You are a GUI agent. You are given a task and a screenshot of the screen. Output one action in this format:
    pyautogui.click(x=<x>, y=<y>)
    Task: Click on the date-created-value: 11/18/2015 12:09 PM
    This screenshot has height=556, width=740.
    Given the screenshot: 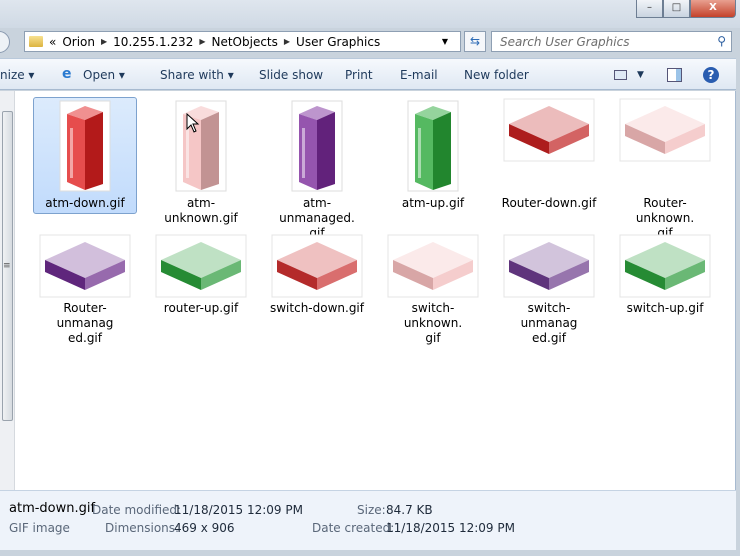 What is the action you would take?
    pyautogui.click(x=450, y=528)
    